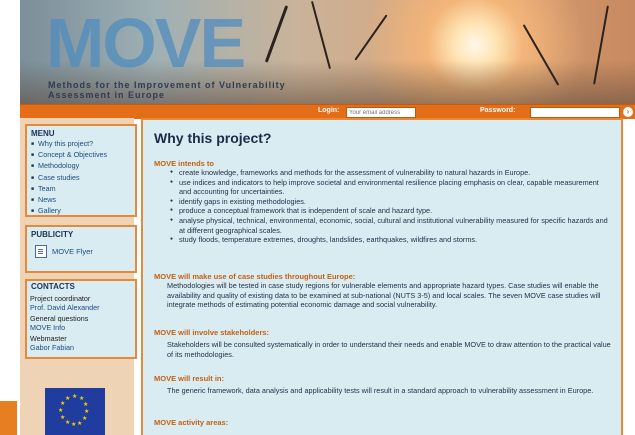  I want to click on list-item: identify gaps in existing methodologies., so click(391, 202).